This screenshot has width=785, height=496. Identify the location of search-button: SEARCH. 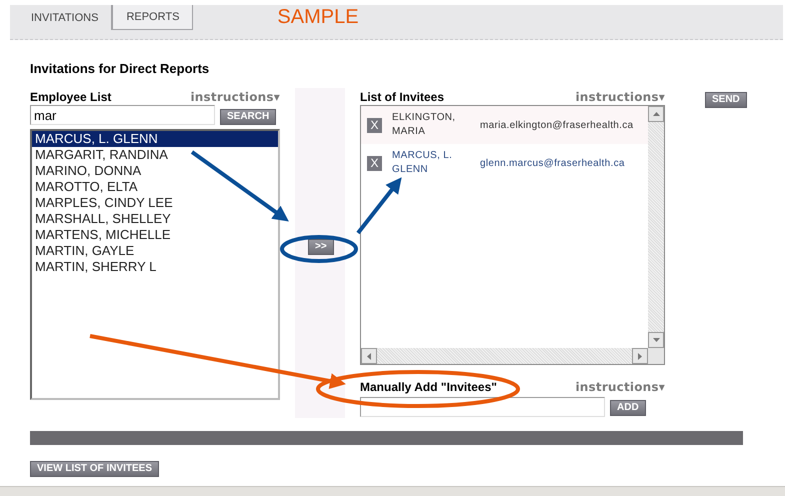
(248, 116).